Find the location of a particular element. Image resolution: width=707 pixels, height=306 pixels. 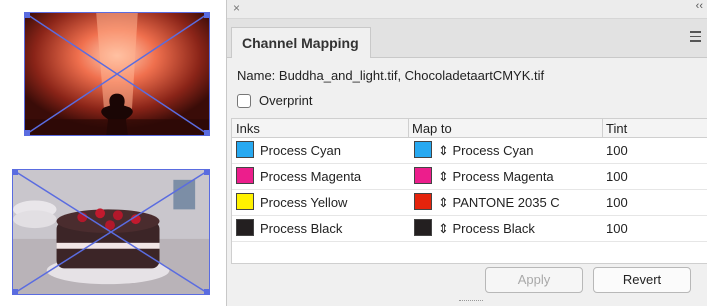

ink-name: Process Yellow is located at coordinates (304, 202).